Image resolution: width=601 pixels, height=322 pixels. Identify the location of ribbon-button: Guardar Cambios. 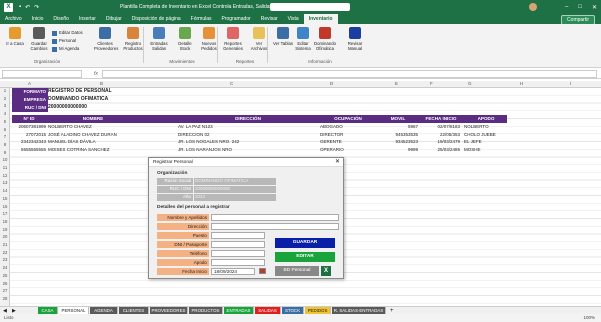
(39, 39).